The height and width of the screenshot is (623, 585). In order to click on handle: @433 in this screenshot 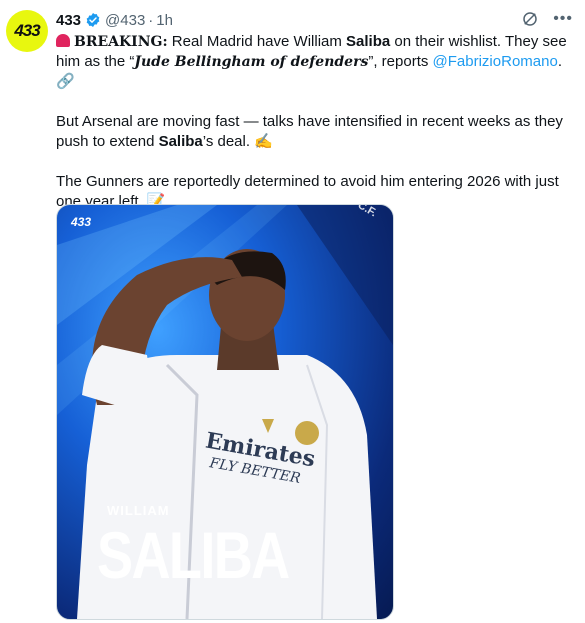, I will do `click(125, 20)`.